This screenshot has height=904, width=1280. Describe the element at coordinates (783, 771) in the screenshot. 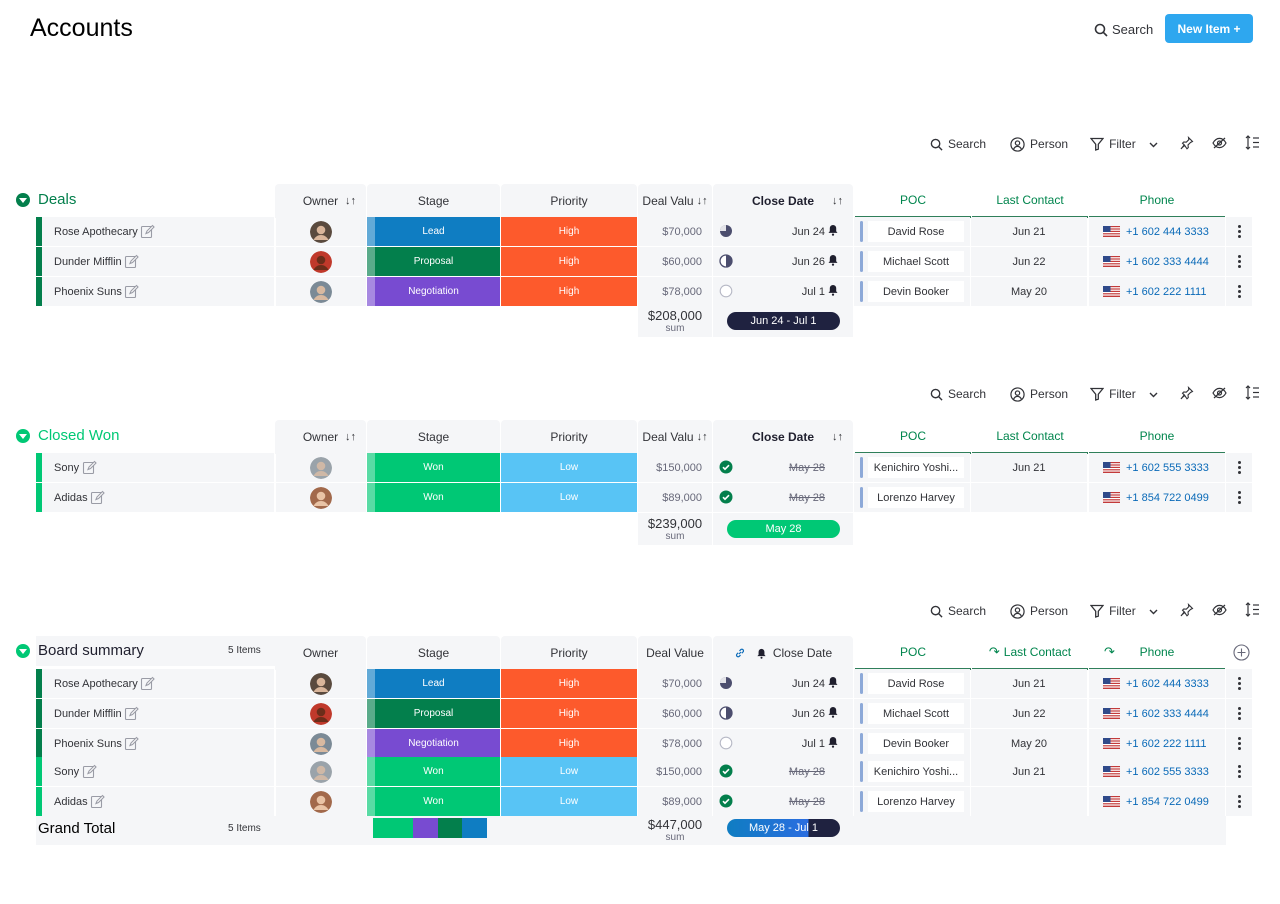

I see `close-date-cell: May 28` at that location.